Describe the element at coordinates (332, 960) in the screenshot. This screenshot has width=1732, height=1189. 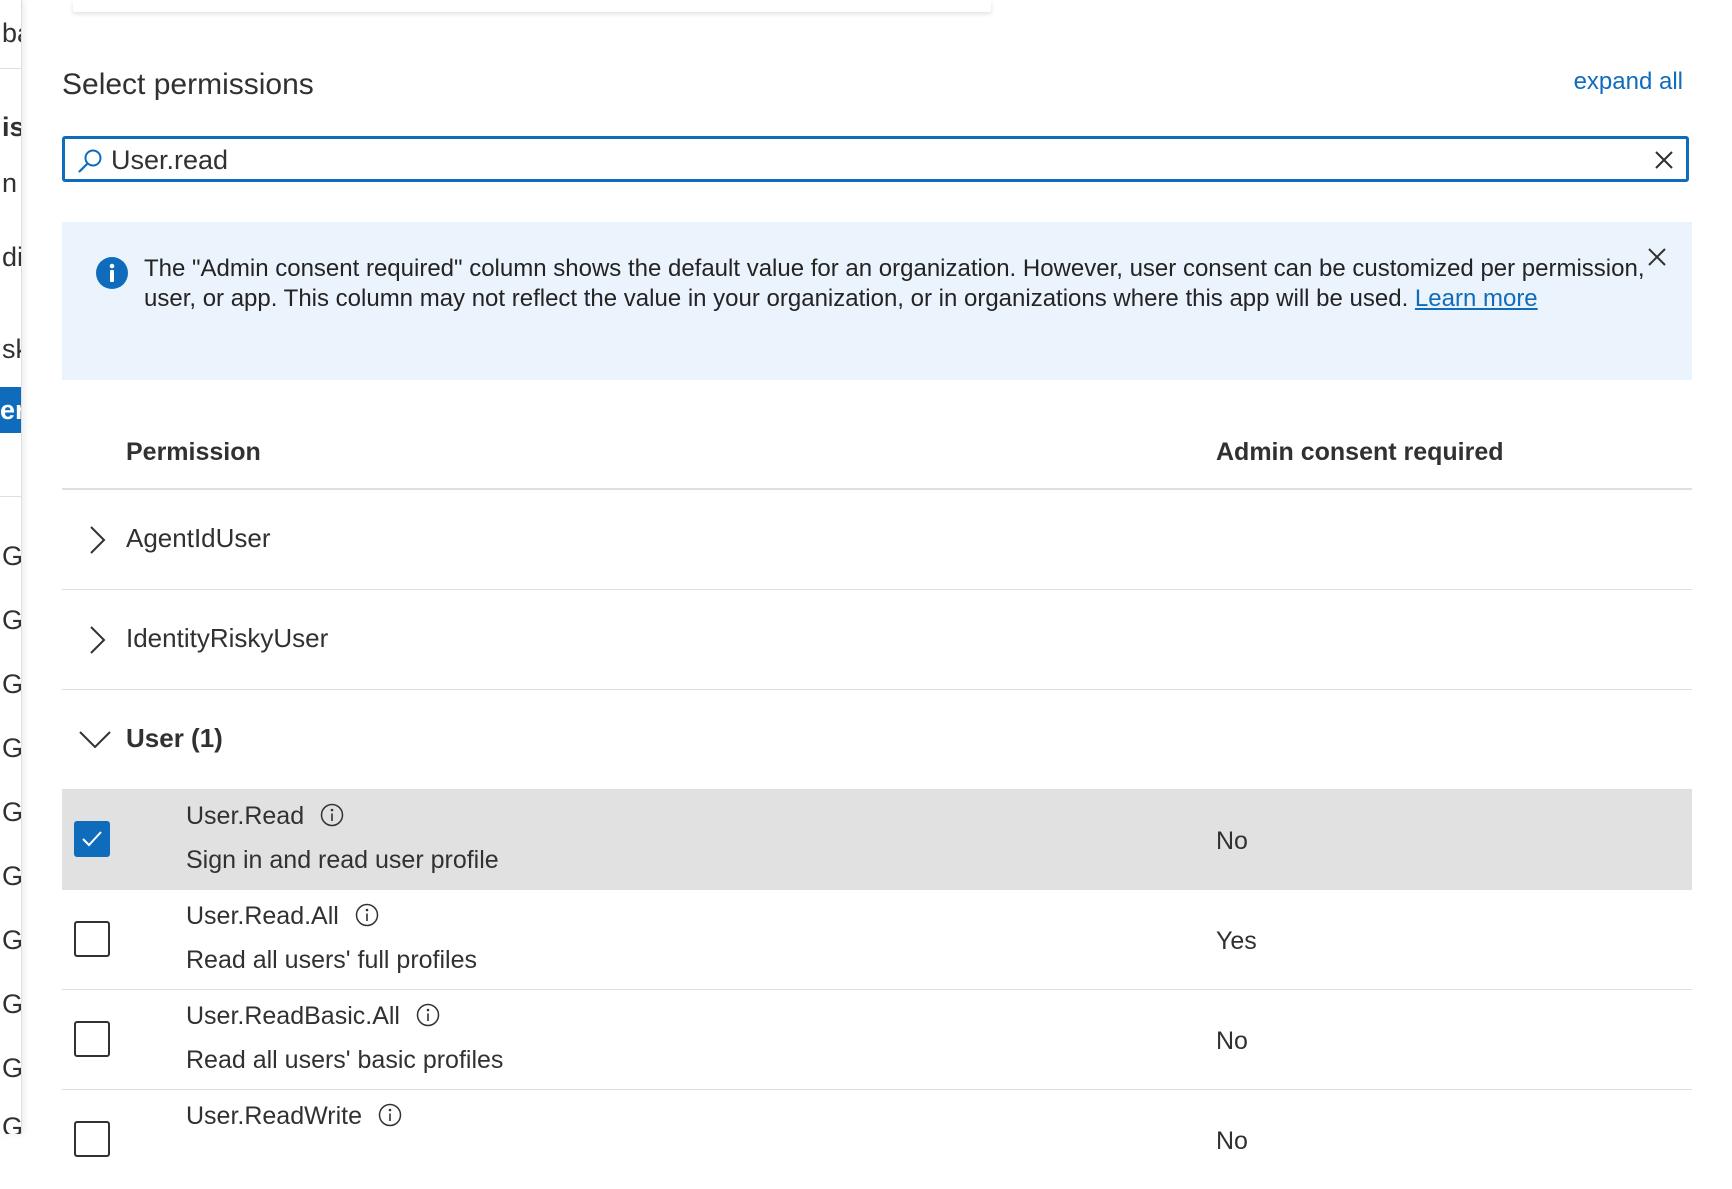
I see `permission-description: Read all users' full profiles` at that location.